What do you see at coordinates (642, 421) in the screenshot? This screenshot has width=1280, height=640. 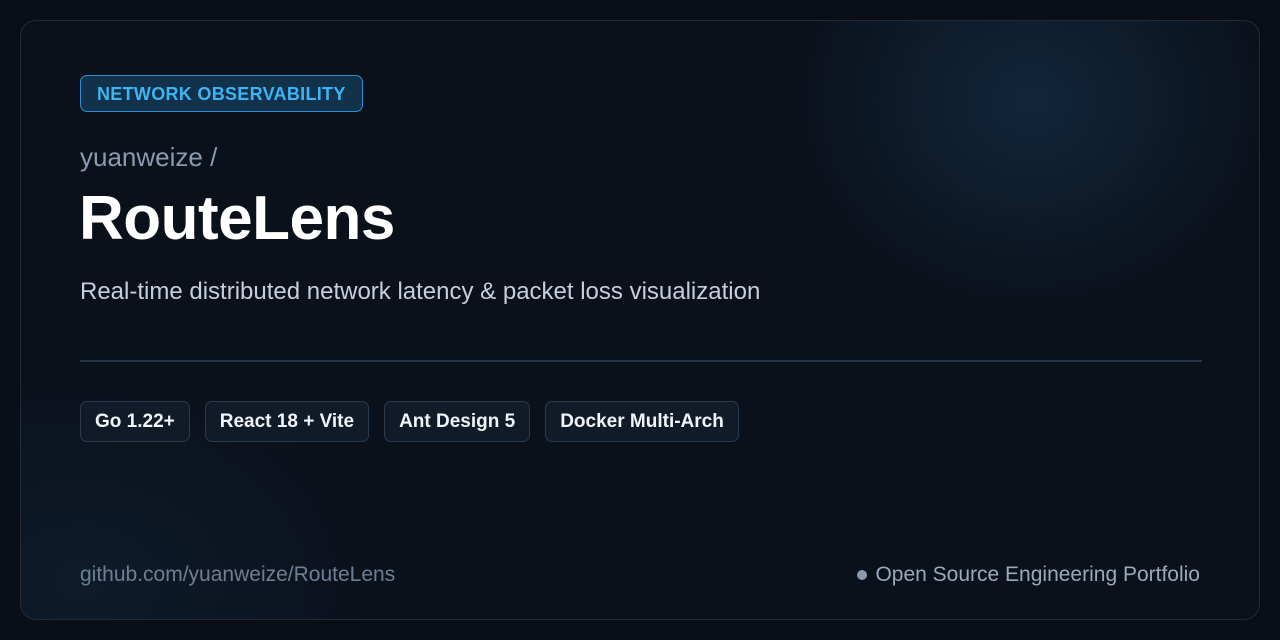 I see `tag-docker: Docker Multi-Arch` at bounding box center [642, 421].